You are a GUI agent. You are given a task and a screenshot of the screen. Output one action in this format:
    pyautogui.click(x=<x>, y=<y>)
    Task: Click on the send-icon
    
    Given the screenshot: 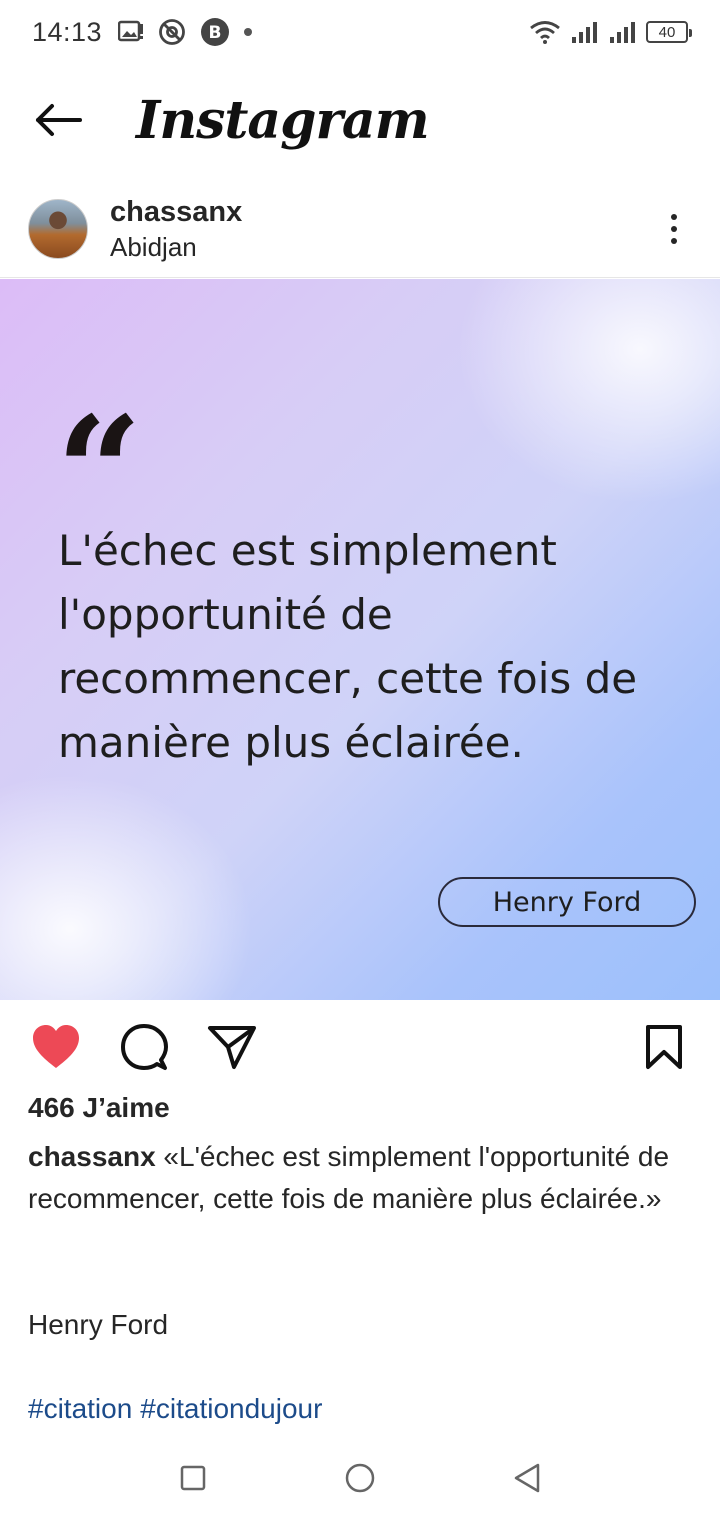 What is the action you would take?
    pyautogui.click(x=232, y=1047)
    